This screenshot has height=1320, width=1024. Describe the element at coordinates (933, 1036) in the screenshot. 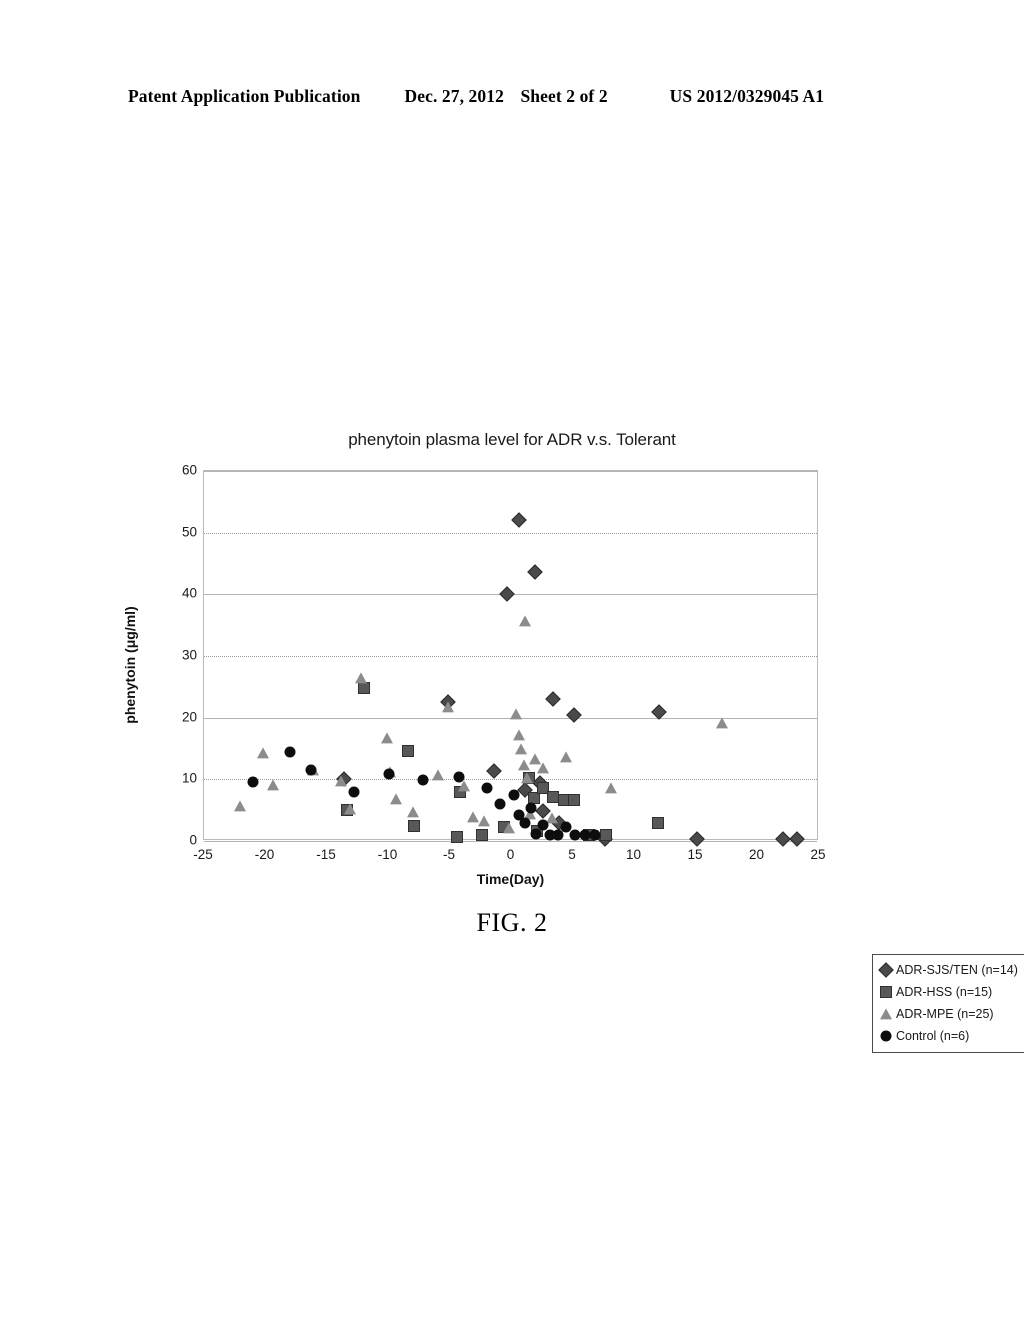

I see `legend-label: Control (n=6)` at that location.